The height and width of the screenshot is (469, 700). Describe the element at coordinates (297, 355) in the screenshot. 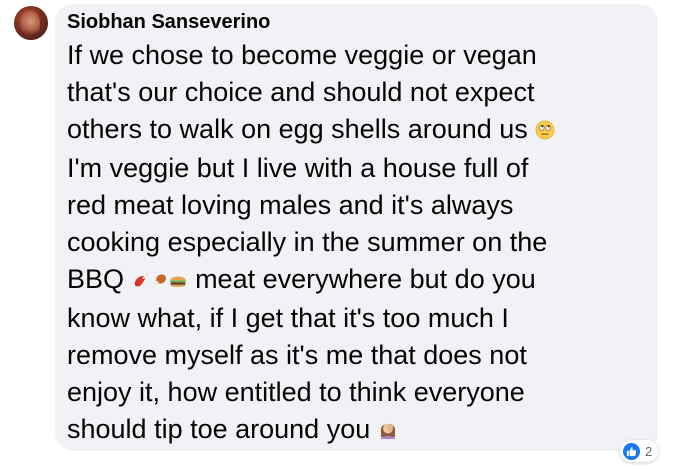

I see `comment-line: remove myself as it's me that does not` at that location.